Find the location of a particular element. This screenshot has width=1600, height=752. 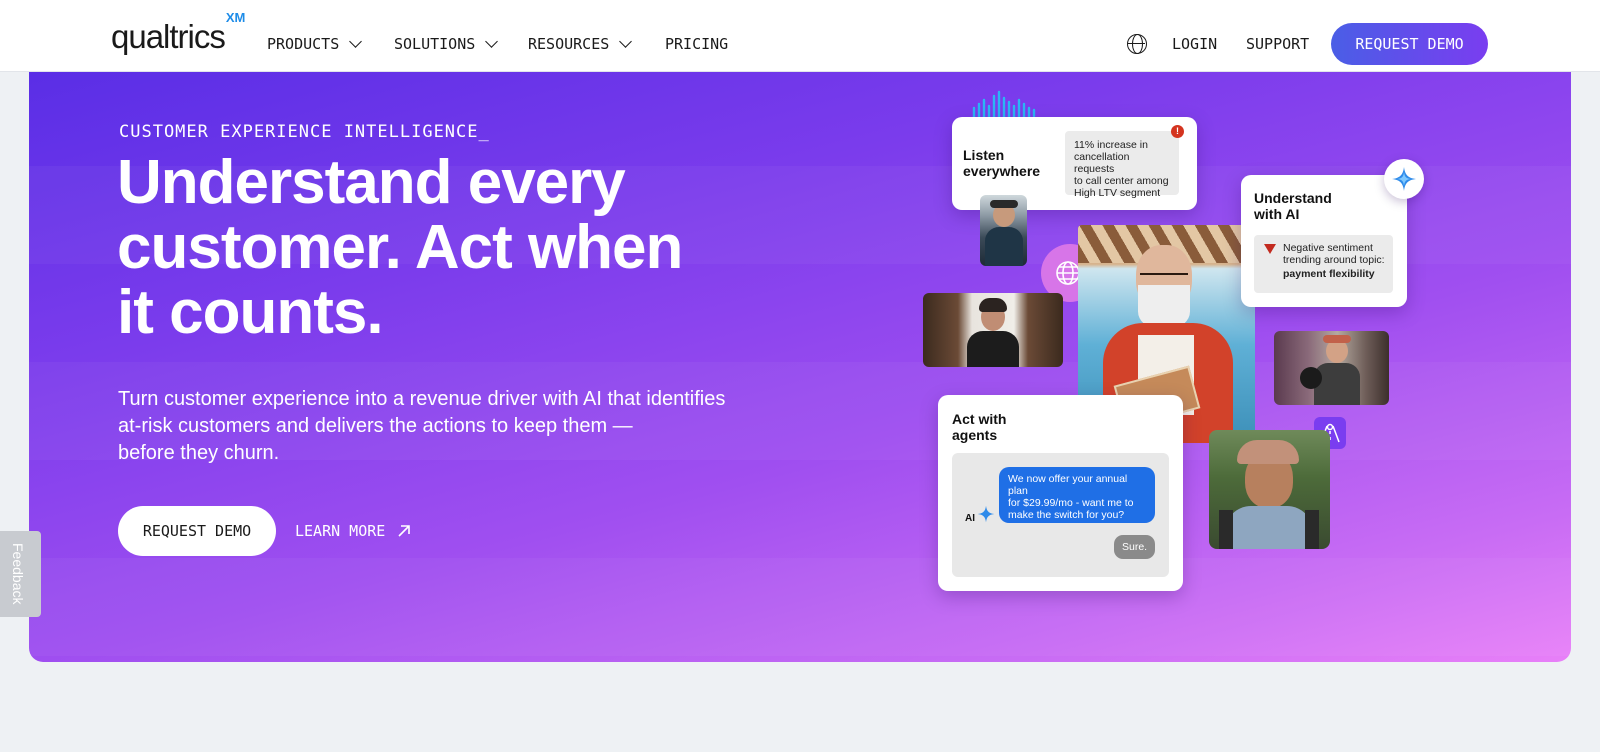

headline-line: Understand every is located at coordinates (371, 182).